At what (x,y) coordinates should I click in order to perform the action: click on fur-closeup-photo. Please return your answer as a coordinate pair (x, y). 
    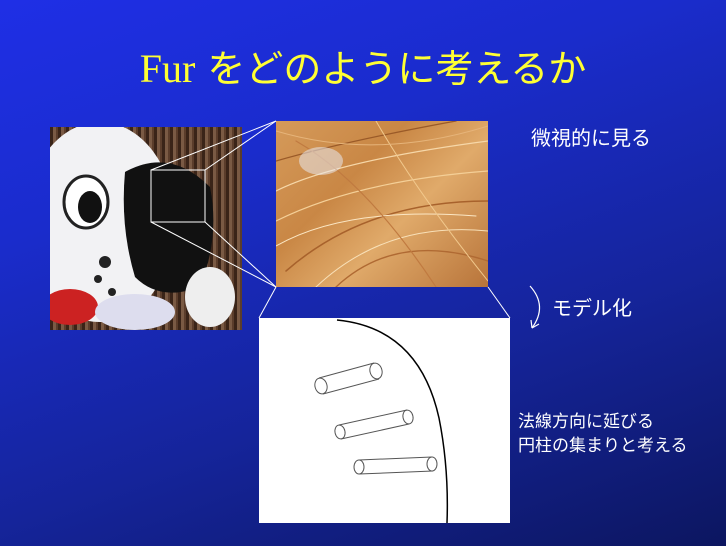
    Looking at the image, I should click on (382, 204).